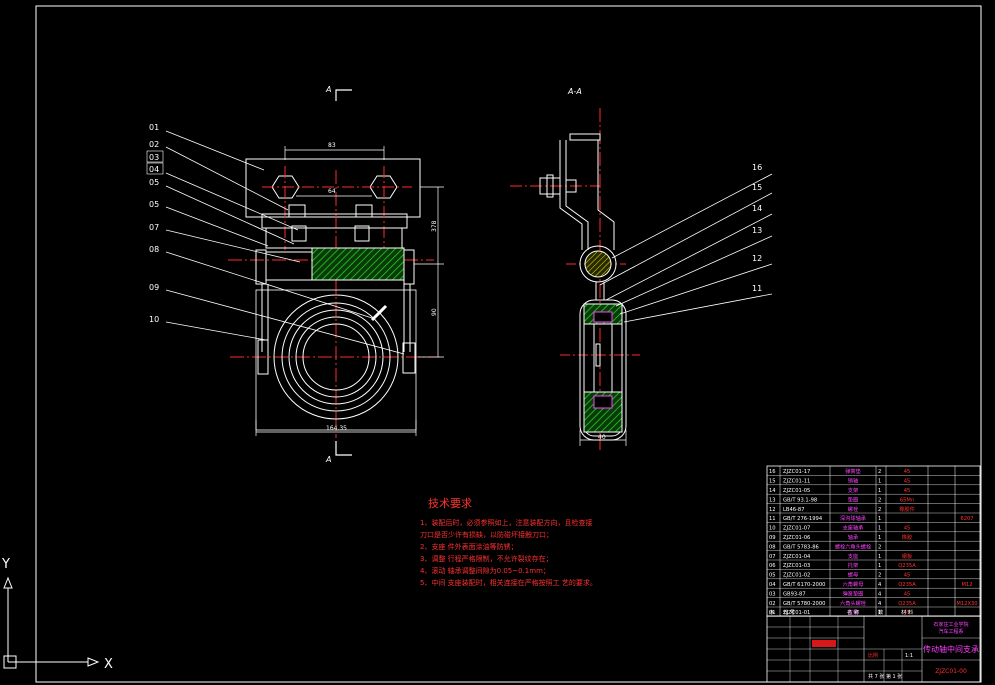  What do you see at coordinates (803, 519) in the screenshot?
I see `bom-cell-code: GB/T 276-1994` at bounding box center [803, 519].